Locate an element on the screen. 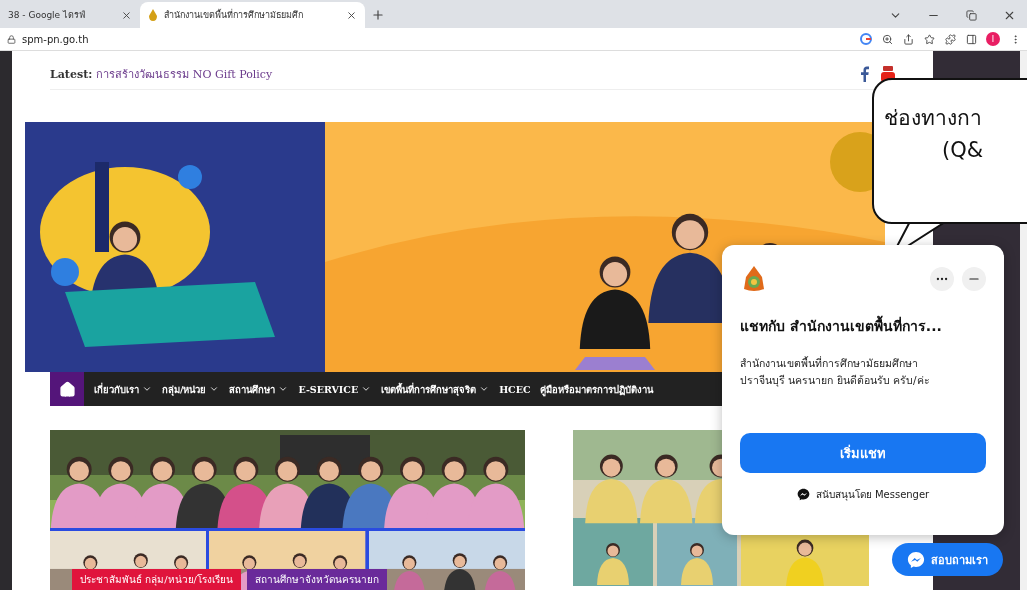  category-tag: สถานศึกษาจังหวัดนครนายก is located at coordinates (316, 579).